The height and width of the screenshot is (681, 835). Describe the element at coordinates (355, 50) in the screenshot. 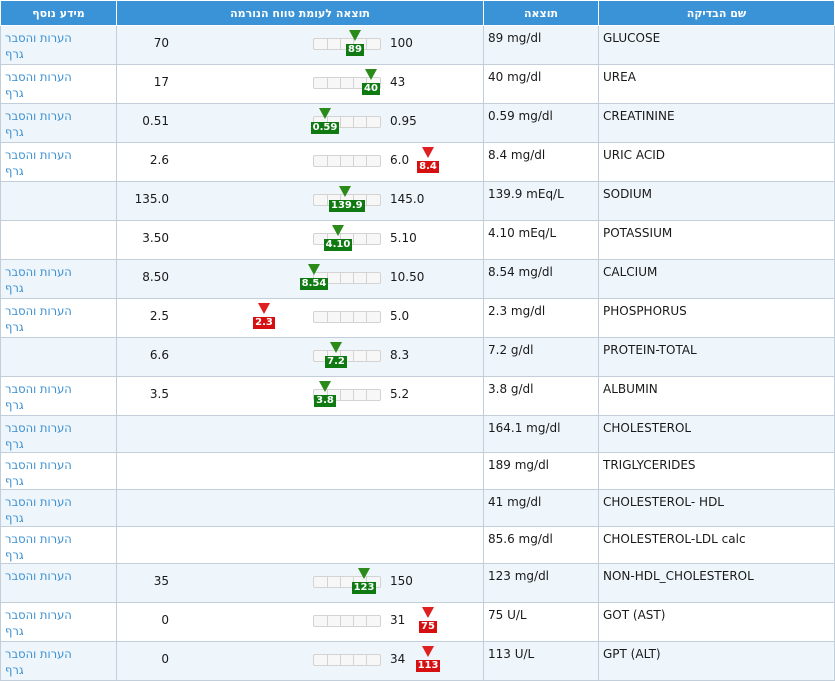

I see `value-marker-label: 89` at that location.